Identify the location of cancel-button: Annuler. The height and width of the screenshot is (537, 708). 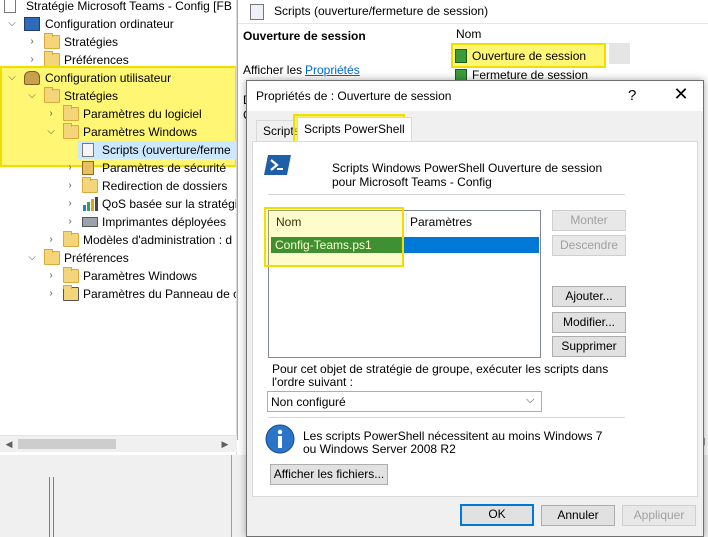
(578, 515).